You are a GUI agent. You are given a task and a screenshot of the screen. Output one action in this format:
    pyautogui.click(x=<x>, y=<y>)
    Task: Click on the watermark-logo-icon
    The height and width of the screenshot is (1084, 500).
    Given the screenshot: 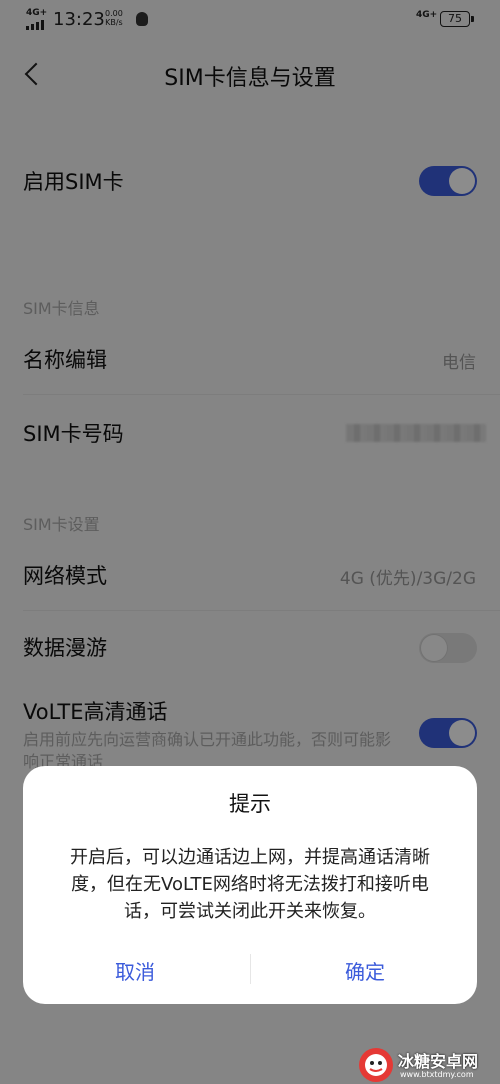 What is the action you would take?
    pyautogui.click(x=376, y=1065)
    